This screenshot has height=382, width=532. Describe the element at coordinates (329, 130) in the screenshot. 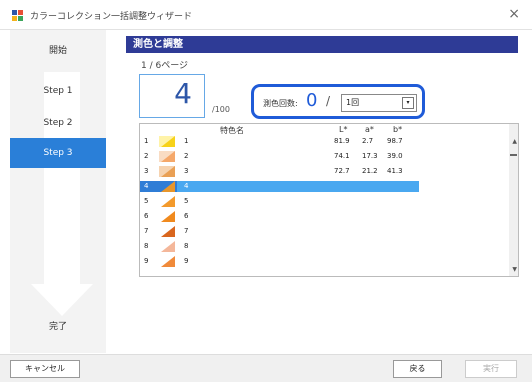

I see `table-header: 特色名 L* a* b*` at that location.